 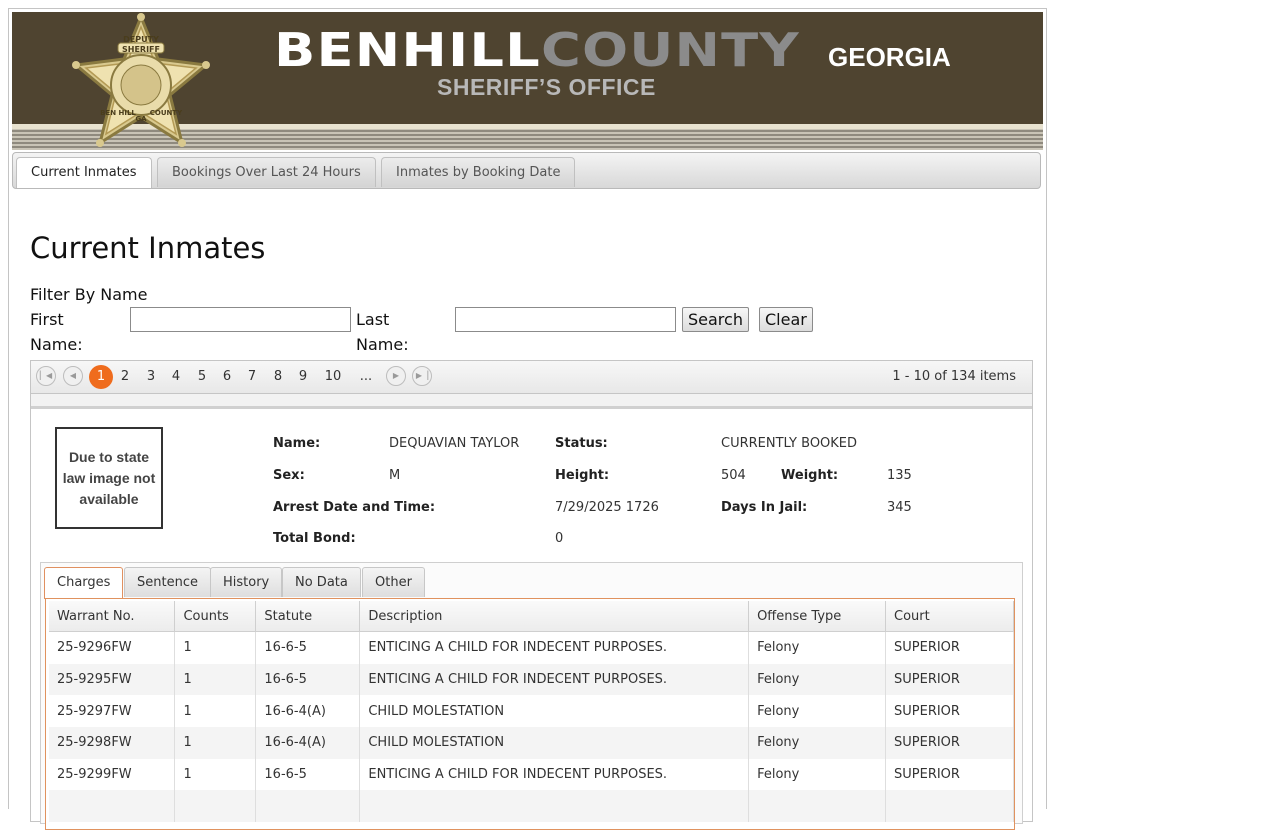 I want to click on page-link: 10, so click(x=333, y=377).